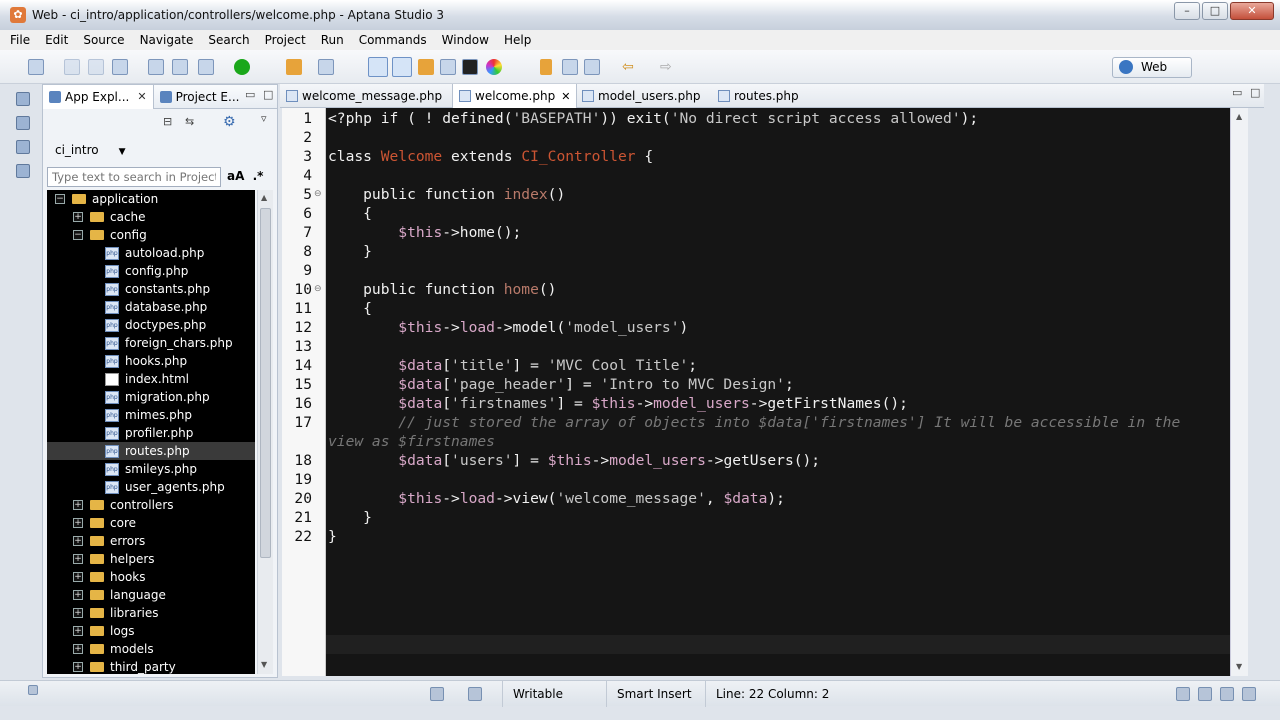  What do you see at coordinates (1205, 694) in the screenshot?
I see `console-view-icon` at bounding box center [1205, 694].